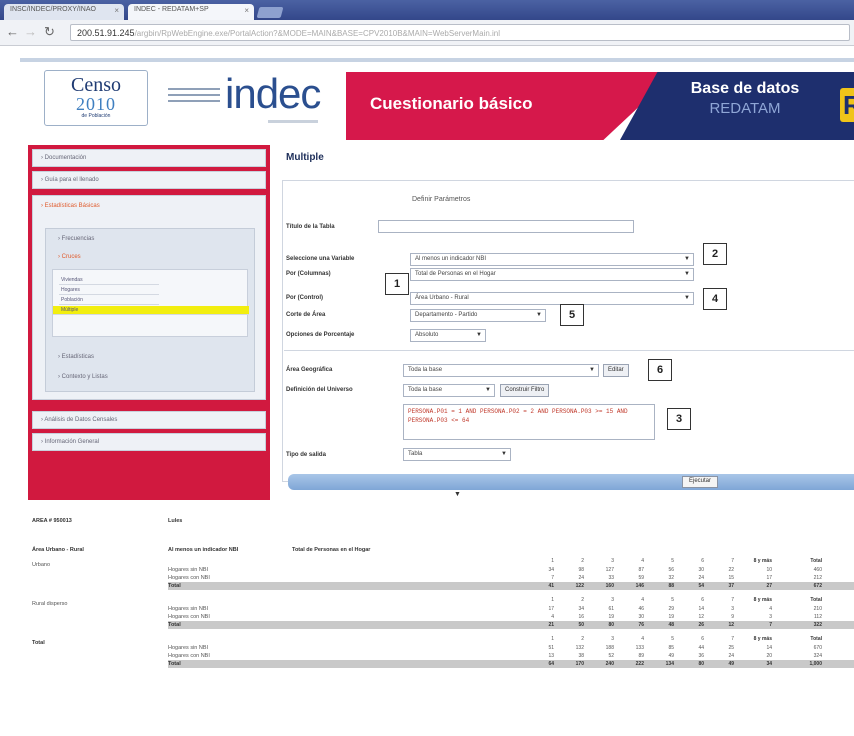 Image resolution: width=854 pixels, height=736 pixels. I want to click on table-cell: 30, so click(641, 617).